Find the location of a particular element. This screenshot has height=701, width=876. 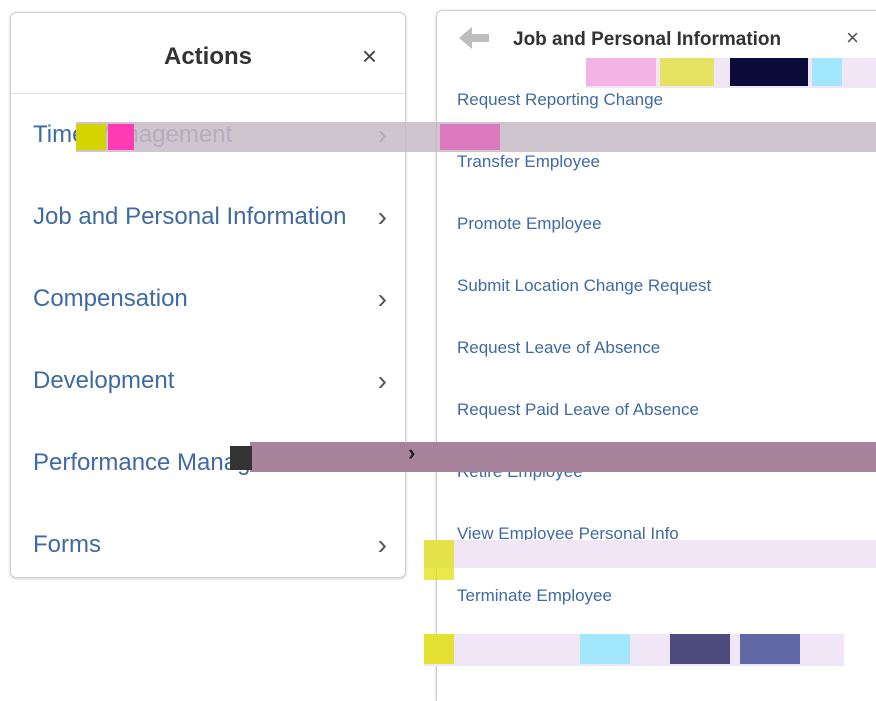

job-item-request-paid-leave: Request Paid Leave of Absence is located at coordinates (656, 410).